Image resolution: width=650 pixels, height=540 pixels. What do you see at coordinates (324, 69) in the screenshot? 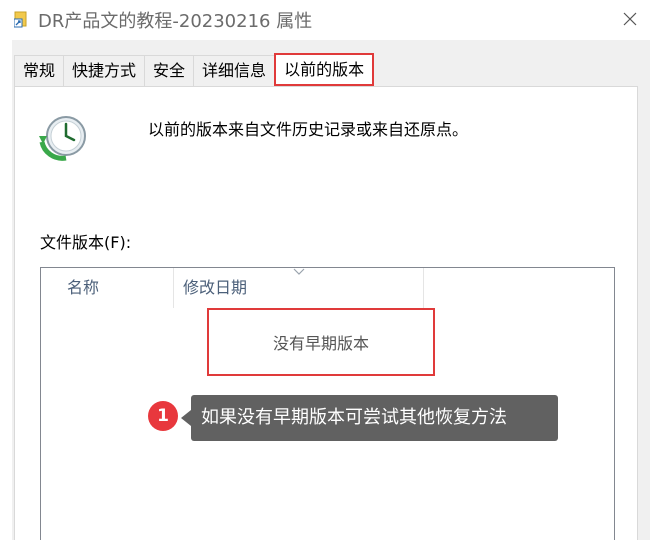
I see `tab-previous-versions: 以前的版本` at bounding box center [324, 69].